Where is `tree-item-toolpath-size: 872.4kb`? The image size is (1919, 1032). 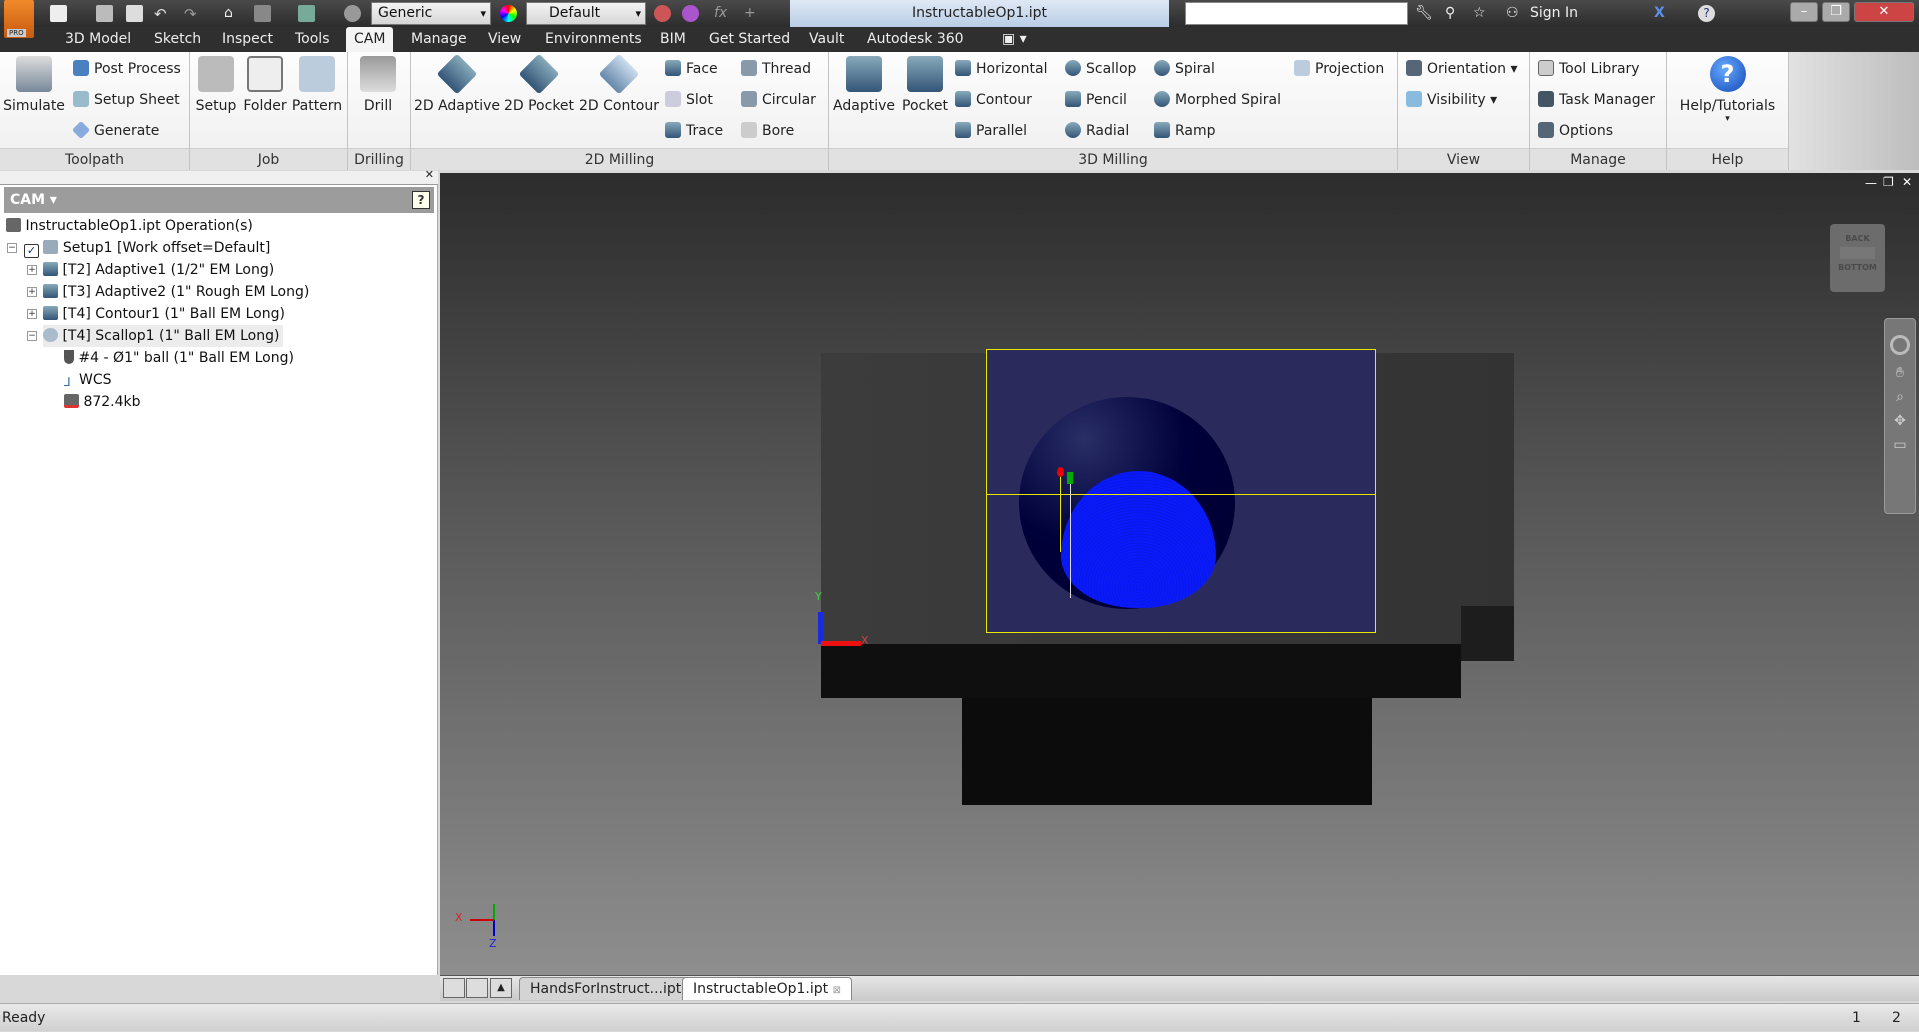 tree-item-toolpath-size: 872.4kb is located at coordinates (102, 402).